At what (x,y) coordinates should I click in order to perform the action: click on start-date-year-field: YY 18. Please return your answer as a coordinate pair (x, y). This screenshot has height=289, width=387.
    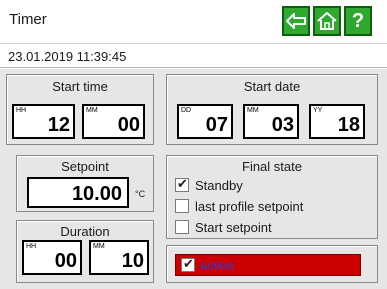
    Looking at the image, I should click on (337, 121).